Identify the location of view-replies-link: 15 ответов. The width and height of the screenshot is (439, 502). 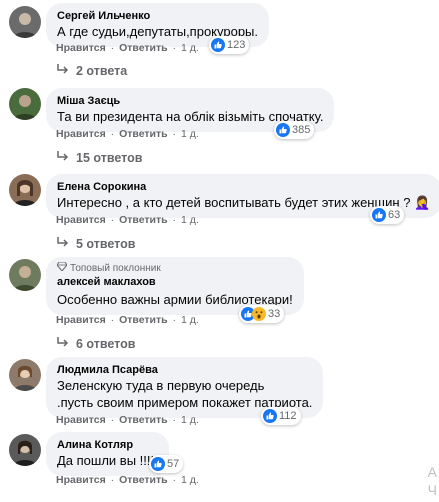
(99, 158).